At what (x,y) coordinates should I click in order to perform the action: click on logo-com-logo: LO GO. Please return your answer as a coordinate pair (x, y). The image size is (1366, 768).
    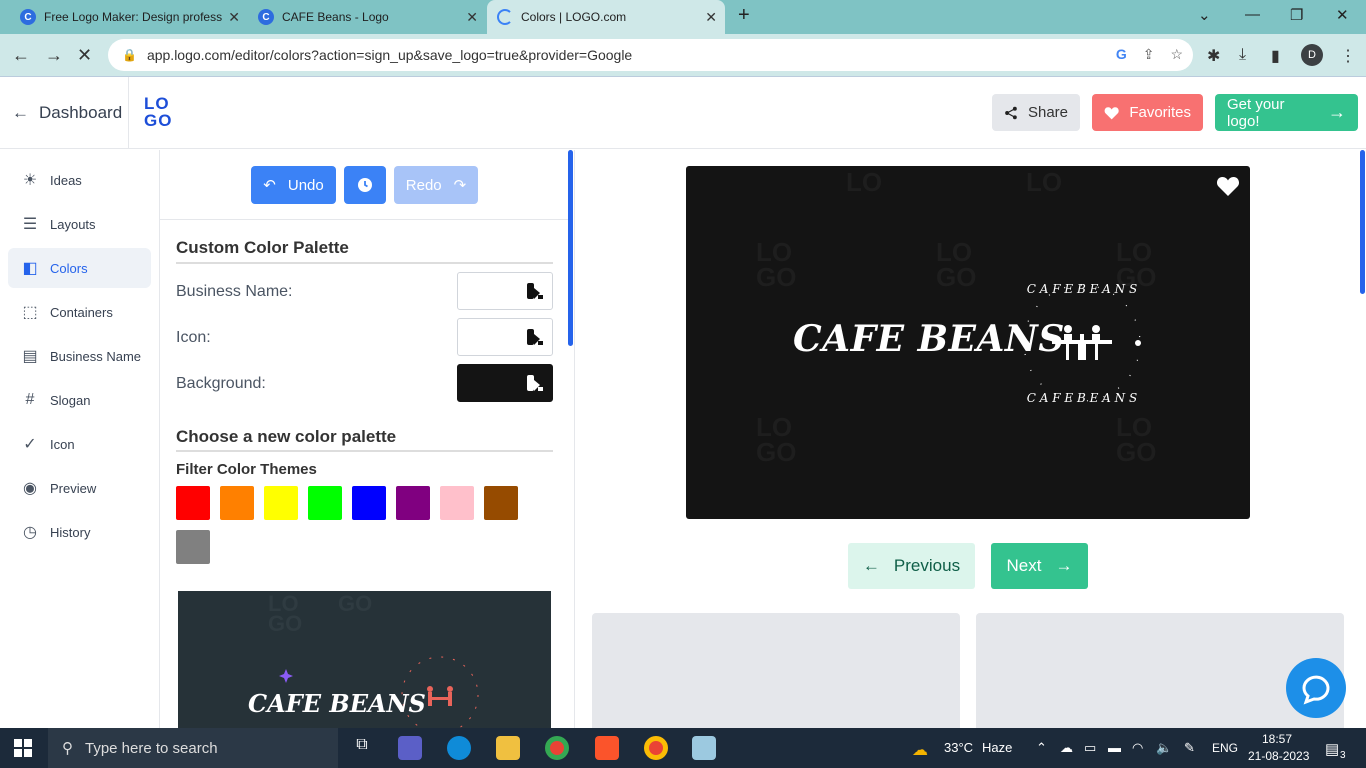
    Looking at the image, I should click on (162, 113).